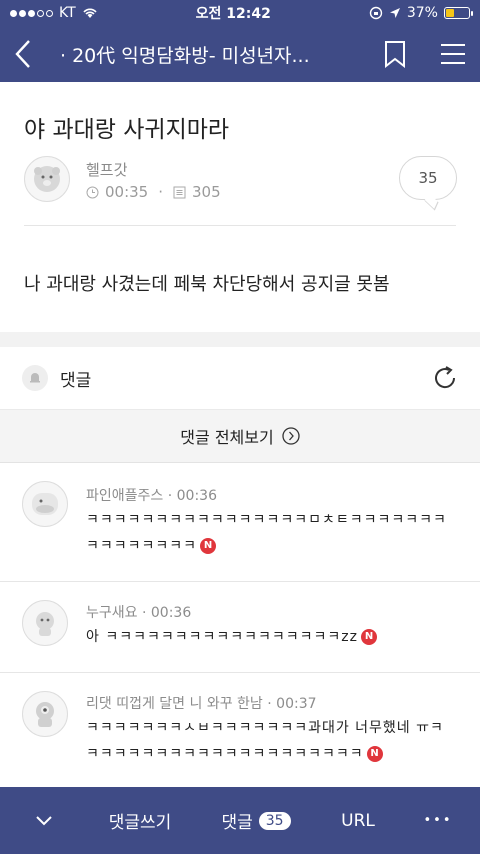 The width and height of the screenshot is (480, 854). What do you see at coordinates (112, 613) in the screenshot?
I see `comment-author: 누구새요` at bounding box center [112, 613].